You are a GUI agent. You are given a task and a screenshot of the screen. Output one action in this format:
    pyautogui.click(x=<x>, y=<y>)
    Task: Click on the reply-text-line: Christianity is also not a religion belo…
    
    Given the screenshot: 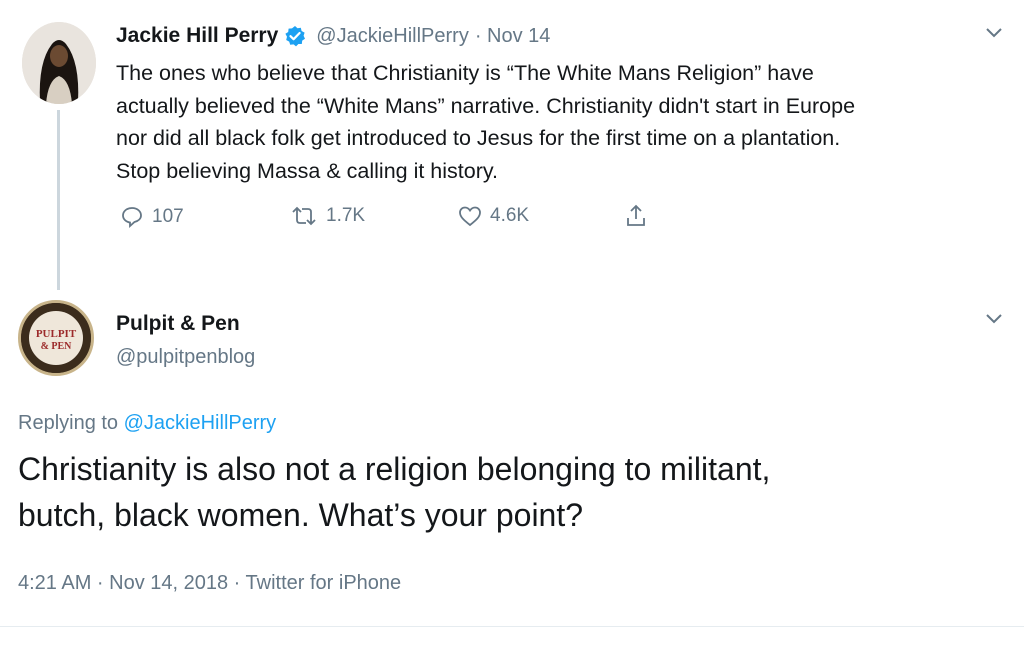 What is the action you would take?
    pyautogui.click(x=394, y=469)
    